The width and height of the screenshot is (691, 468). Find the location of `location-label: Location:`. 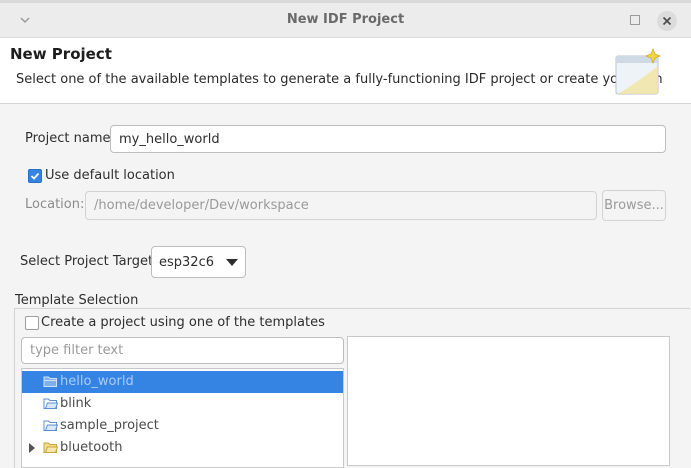

location-label: Location: is located at coordinates (55, 204).